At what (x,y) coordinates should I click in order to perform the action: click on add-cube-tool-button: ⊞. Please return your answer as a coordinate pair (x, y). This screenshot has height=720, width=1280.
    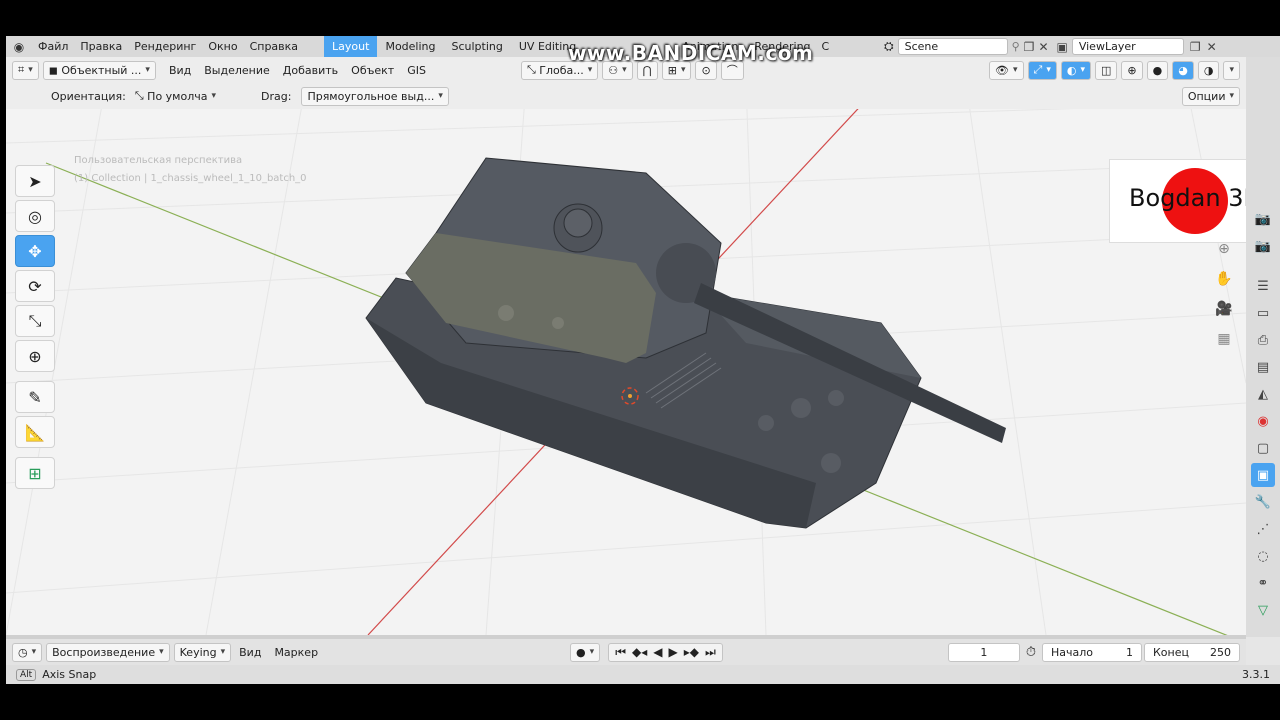
    Looking at the image, I should click on (35, 473).